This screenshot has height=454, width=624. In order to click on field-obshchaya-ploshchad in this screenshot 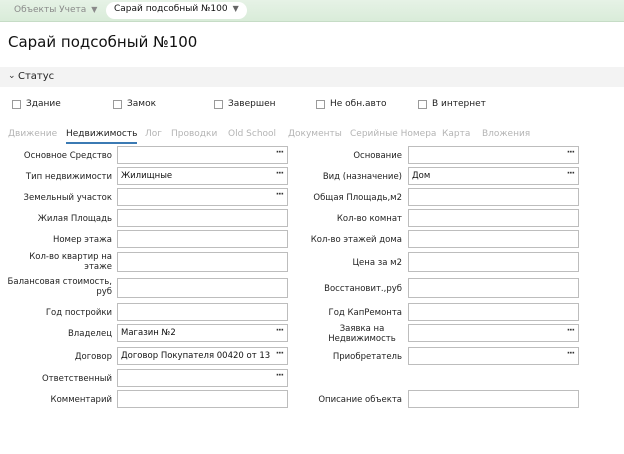, I will do `click(493, 197)`.